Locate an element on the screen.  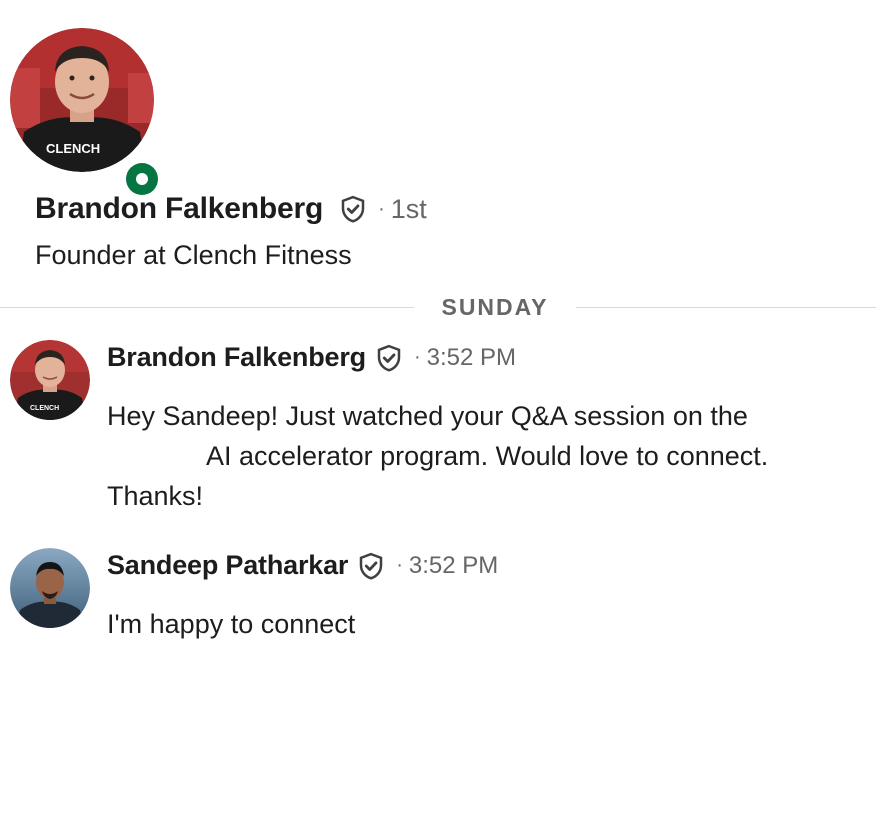
message-header: Brandon Falkenberg · 3:52 PM is located at coordinates (311, 357).